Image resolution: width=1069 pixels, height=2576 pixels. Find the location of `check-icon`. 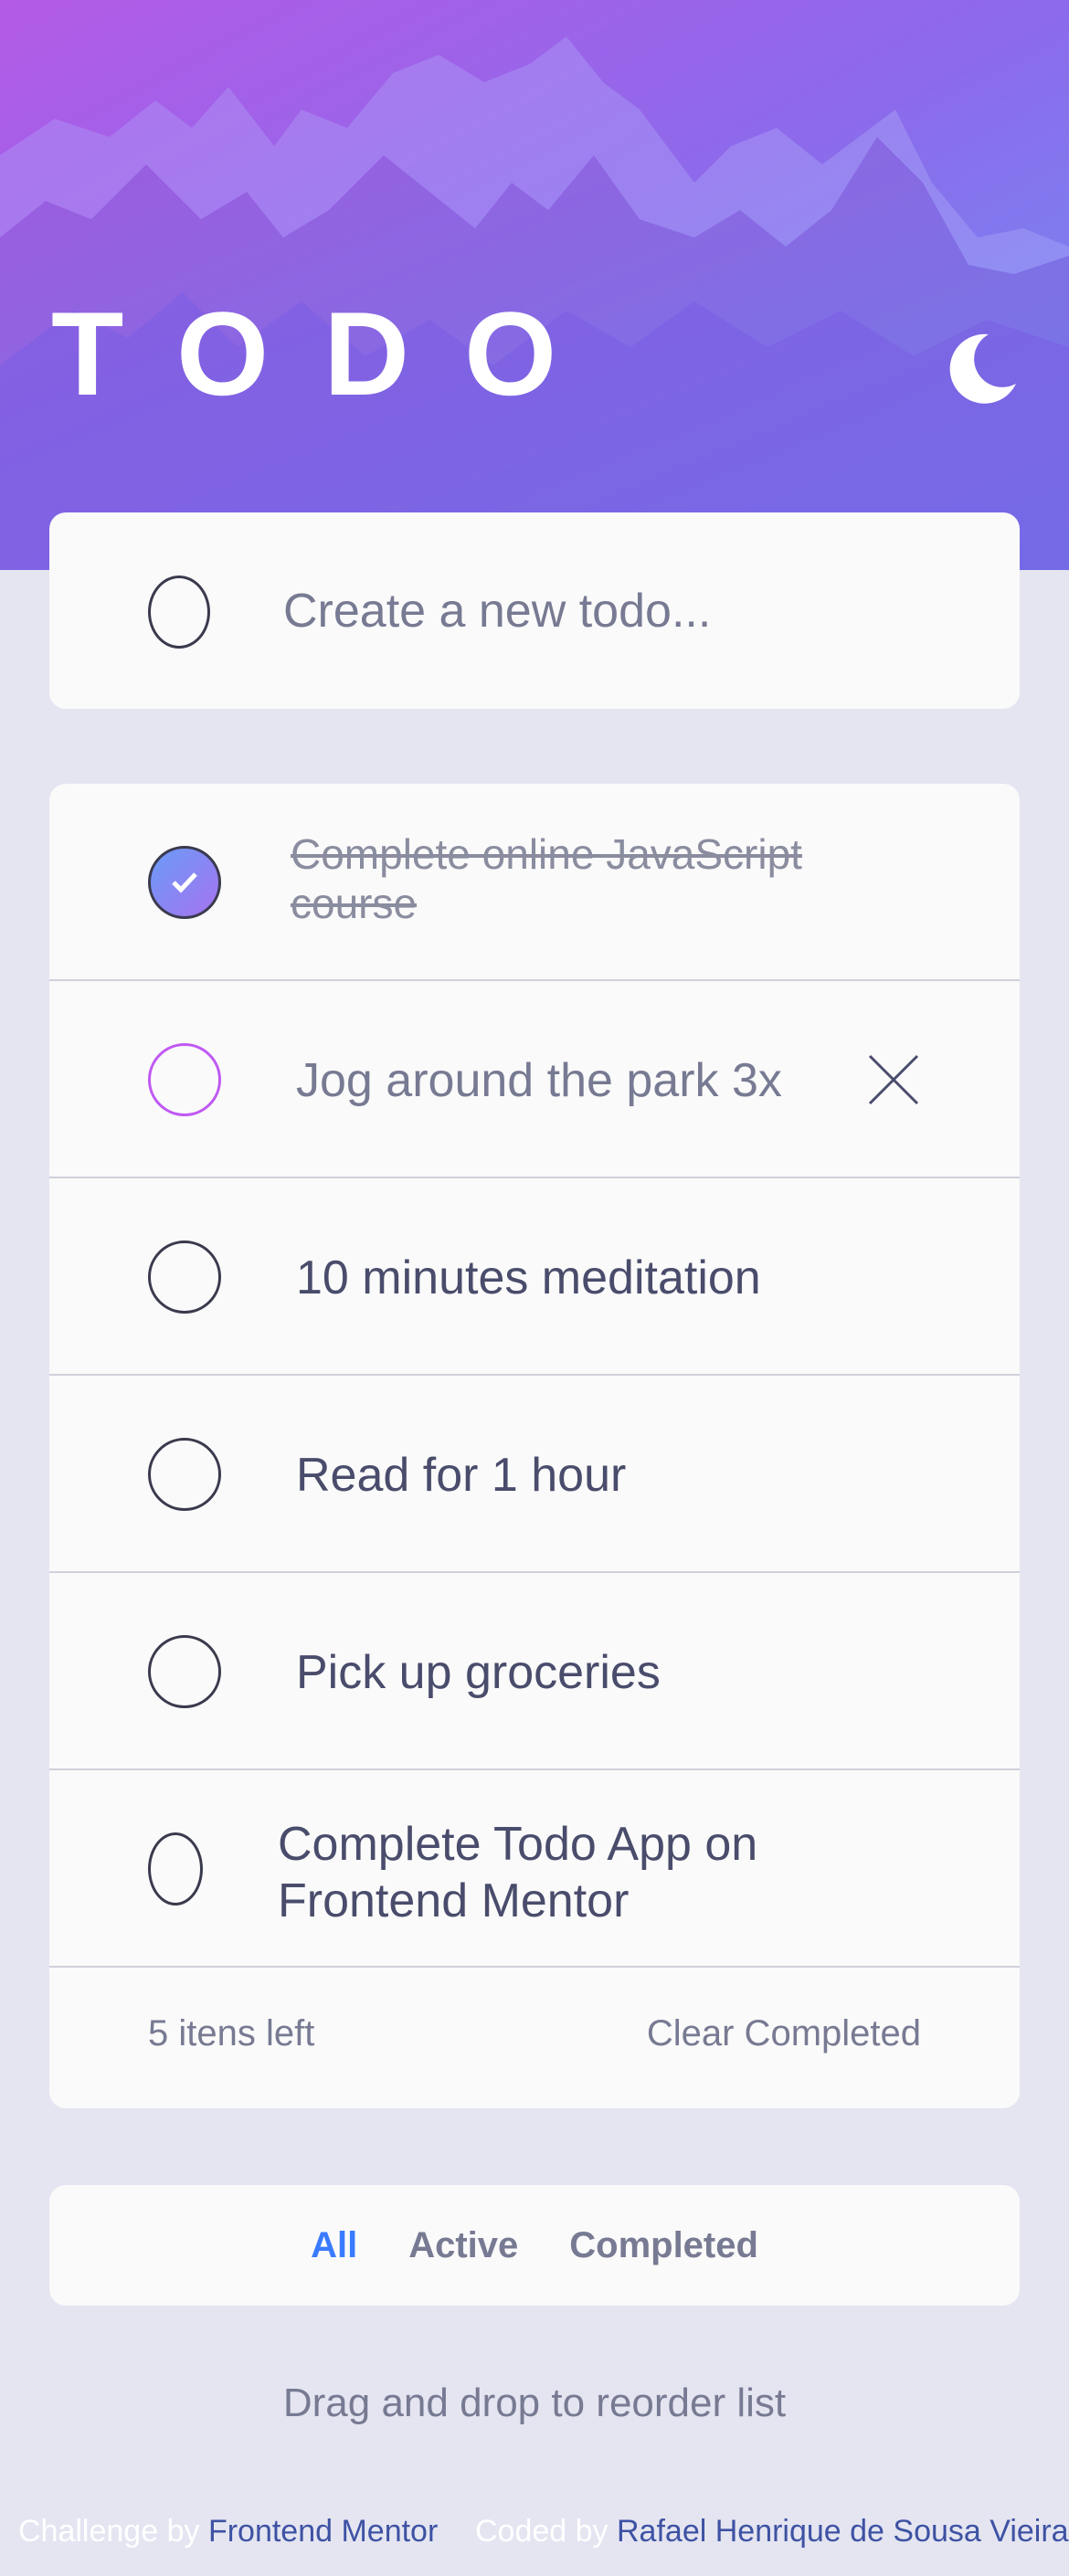

check-icon is located at coordinates (184, 882).